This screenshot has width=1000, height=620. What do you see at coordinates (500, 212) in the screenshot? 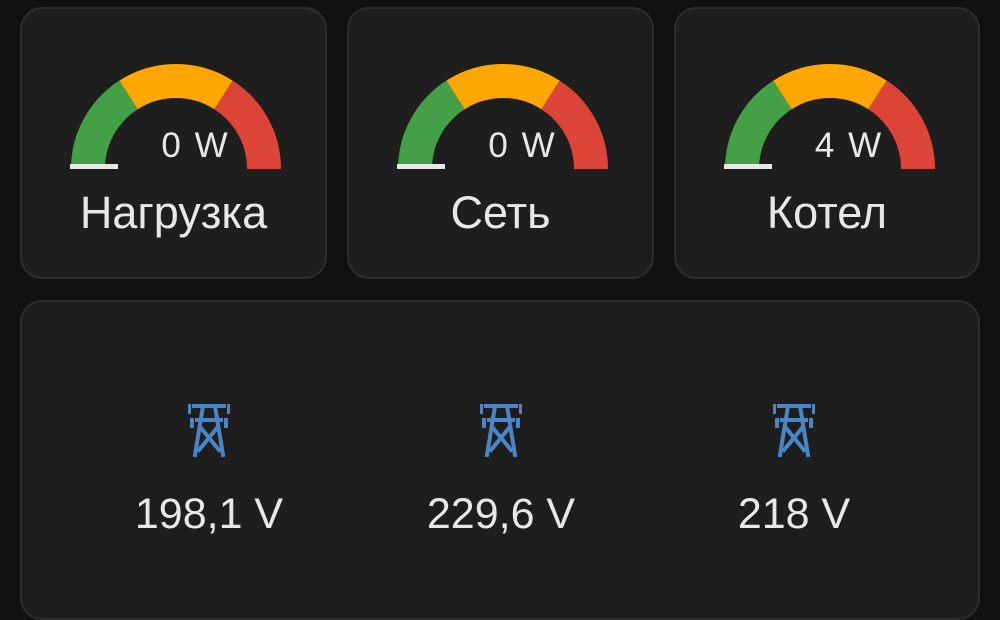
I see `gauge-name: Сеть` at bounding box center [500, 212].